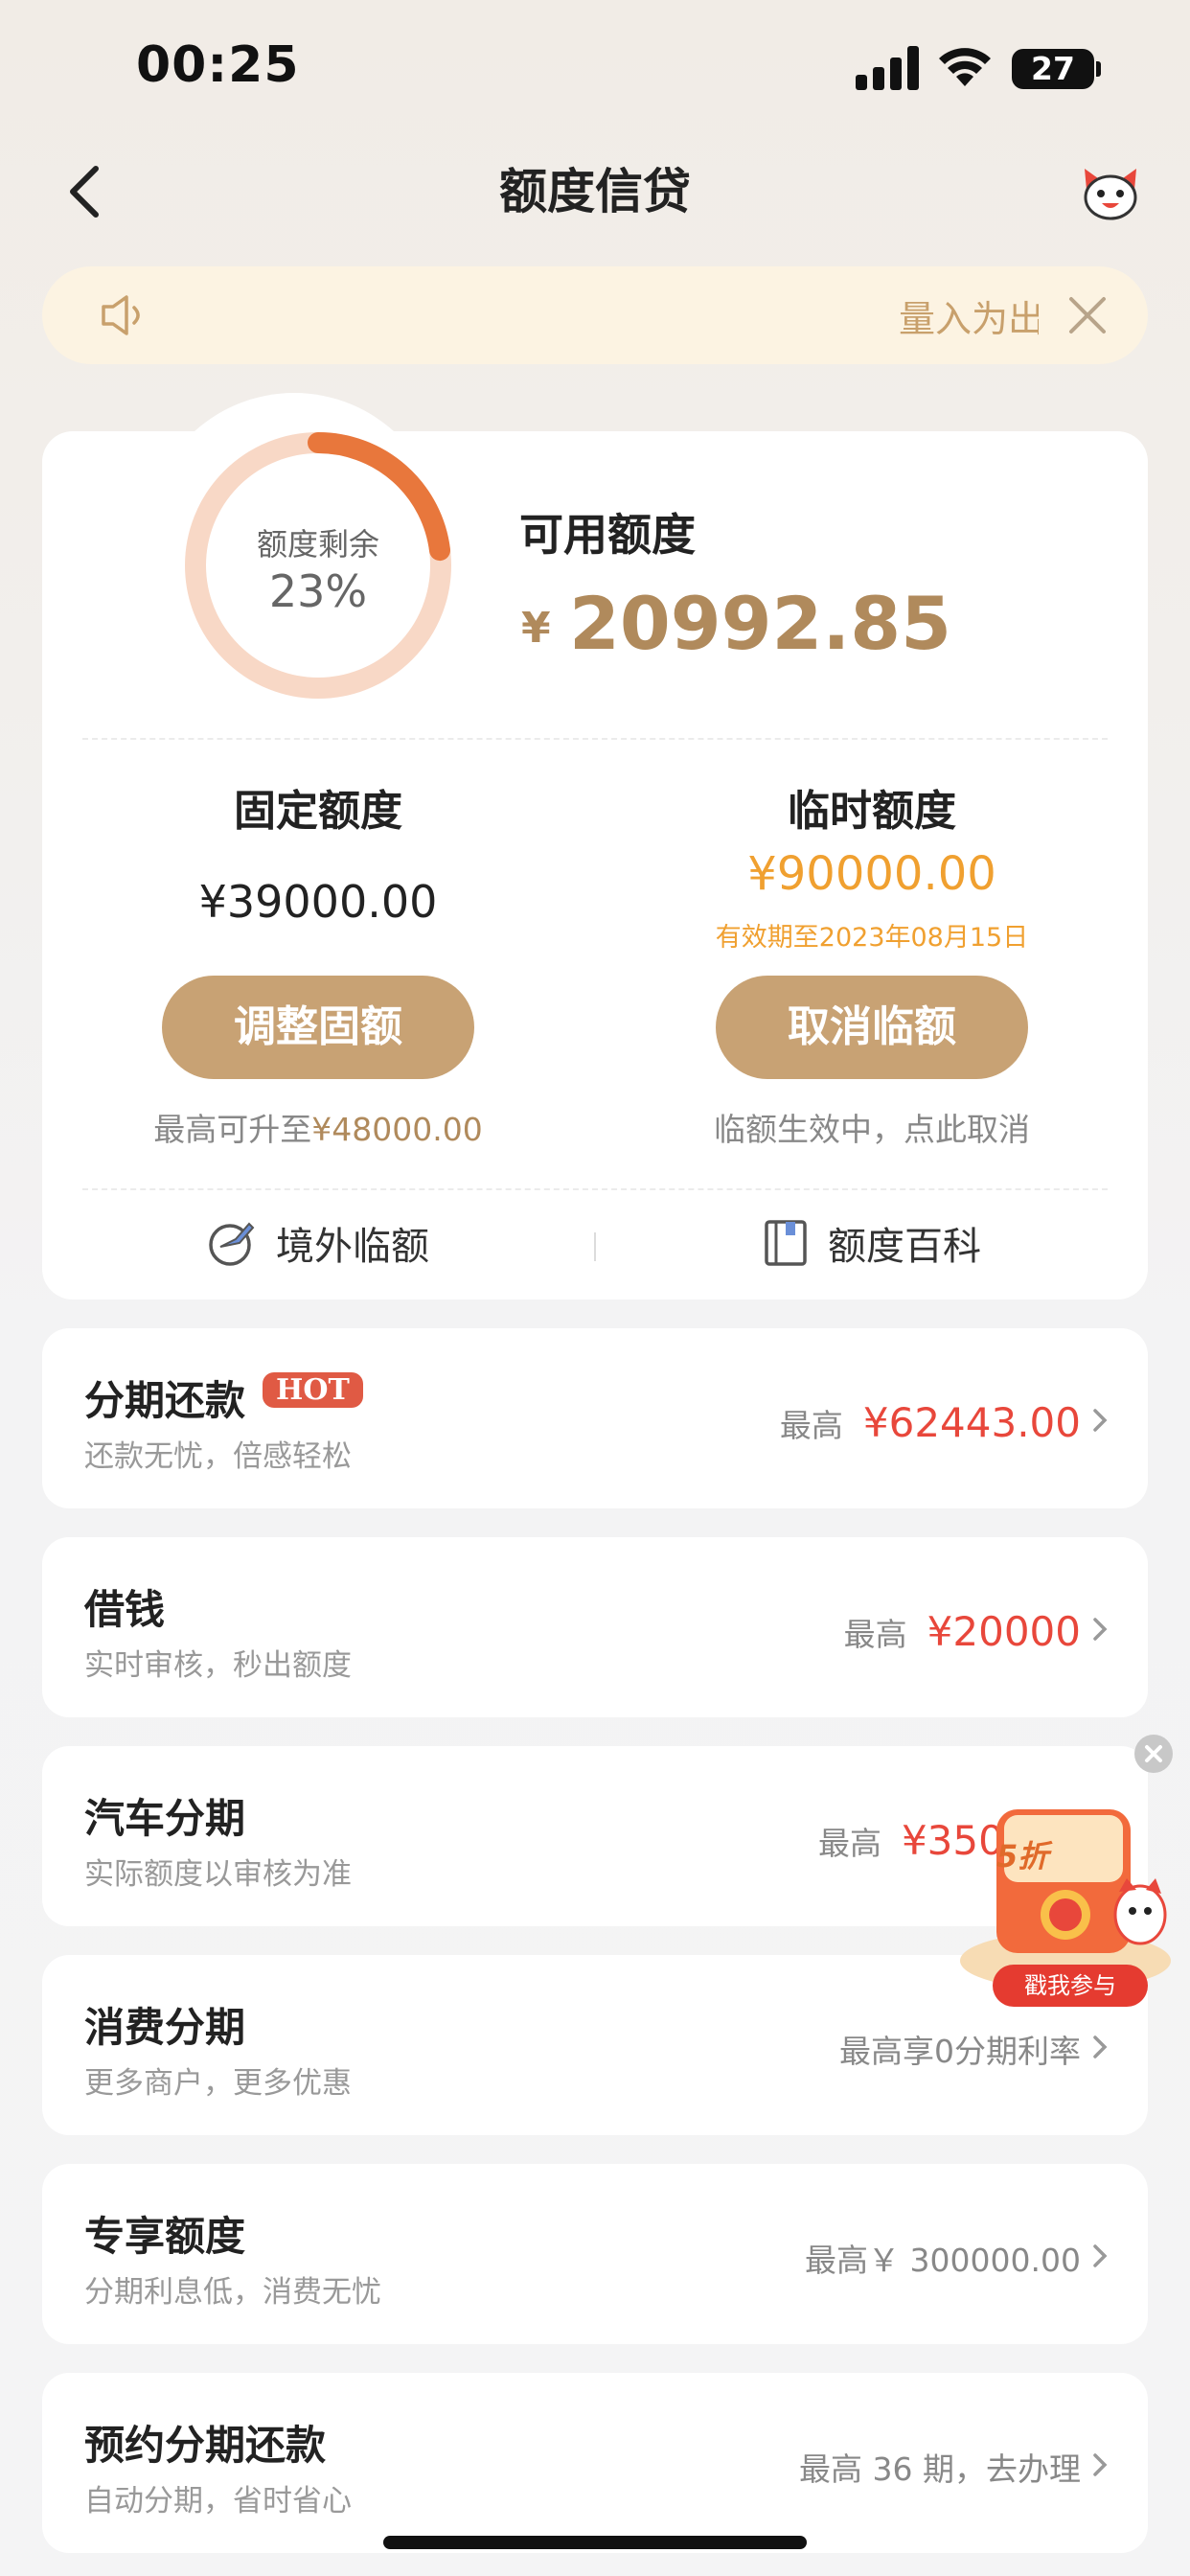 The image size is (1190, 2576). Describe the element at coordinates (206, 2445) in the screenshot. I see `row-title: 预约分期还款` at that location.